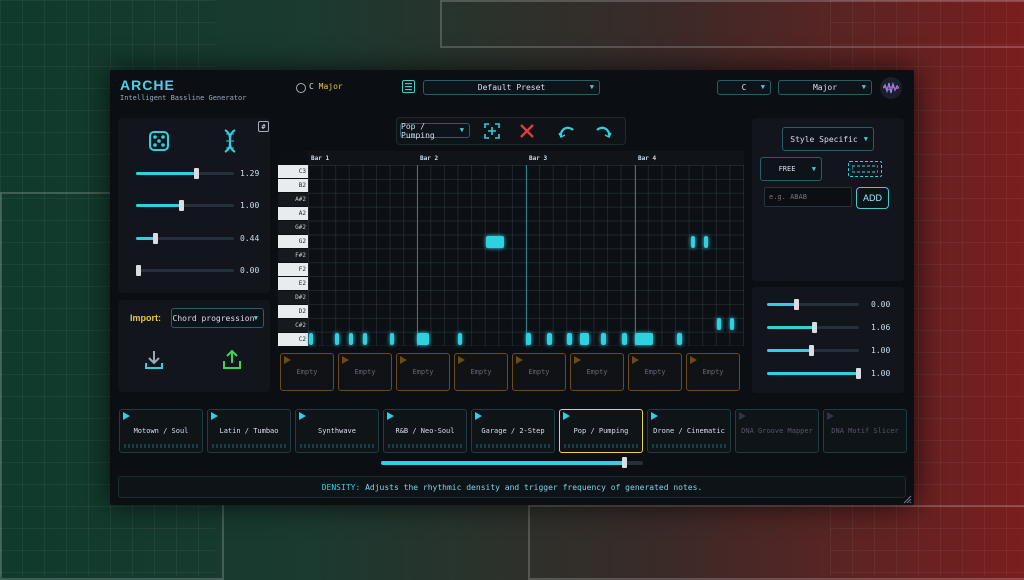 Image resolution: width=1024 pixels, height=580 pixels. What do you see at coordinates (601, 431) in the screenshot?
I see `style-card-active: Pop / Pumping` at bounding box center [601, 431].